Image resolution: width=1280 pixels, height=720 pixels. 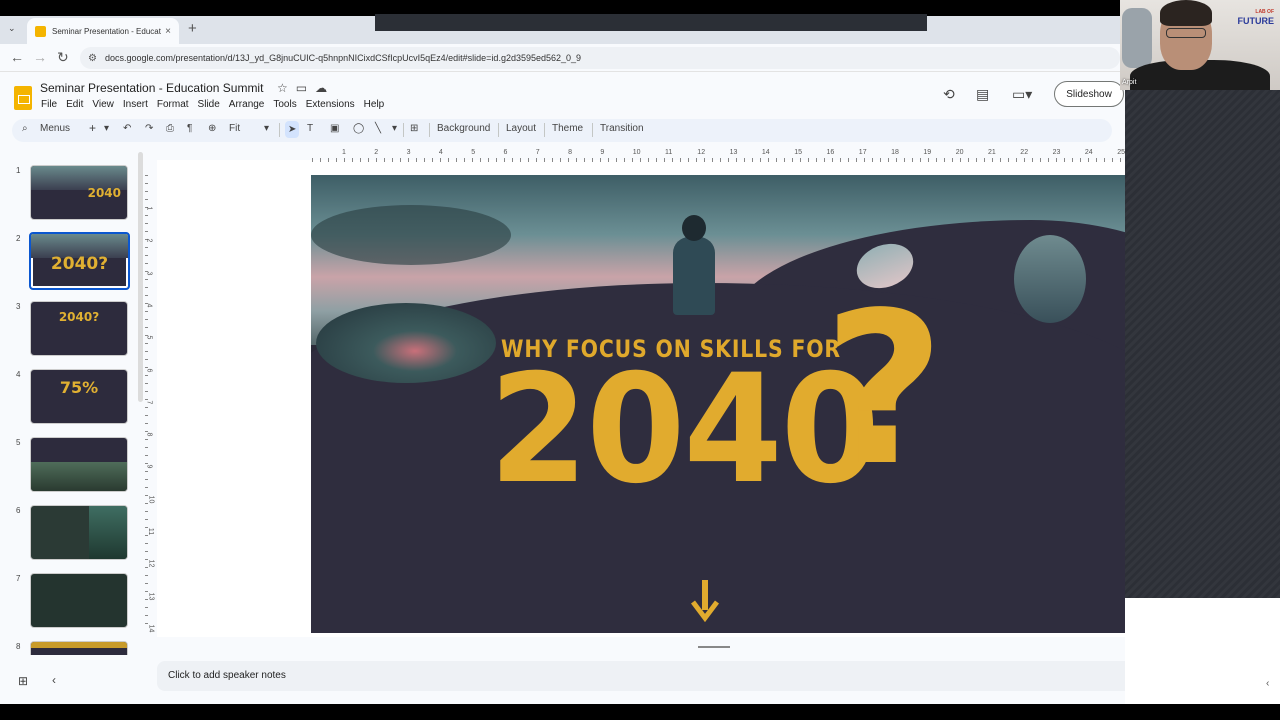 What do you see at coordinates (414, 128) in the screenshot?
I see `add-comment-icon: ⊞` at bounding box center [414, 128].